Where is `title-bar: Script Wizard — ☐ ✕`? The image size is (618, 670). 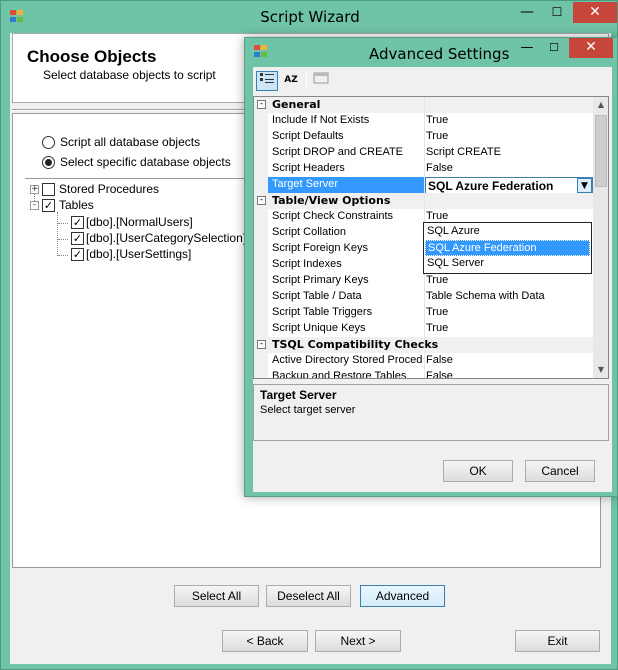
title-bar: Script Wizard — ☐ ✕ is located at coordinates (309, 17).